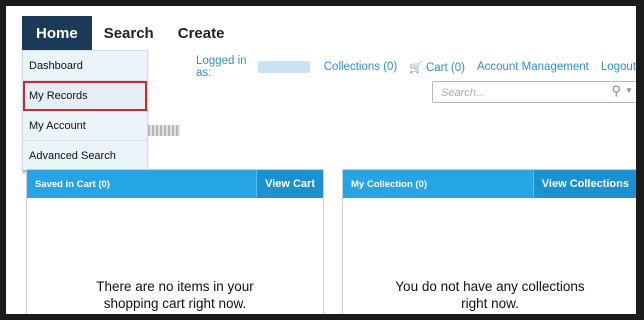  I want to click on view-cart-button: View Cart, so click(289, 184).